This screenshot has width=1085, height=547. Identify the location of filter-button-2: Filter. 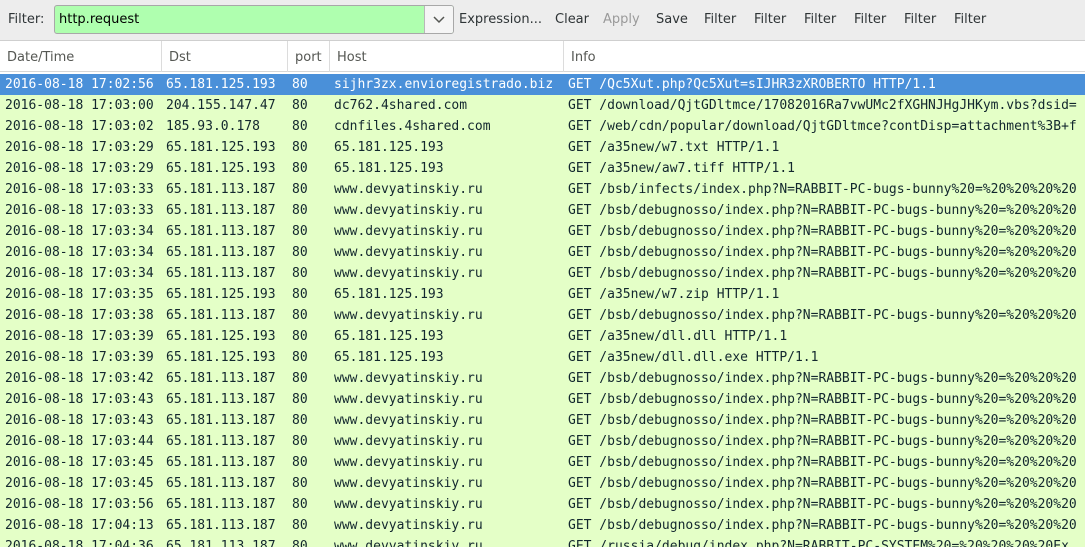
(770, 19).